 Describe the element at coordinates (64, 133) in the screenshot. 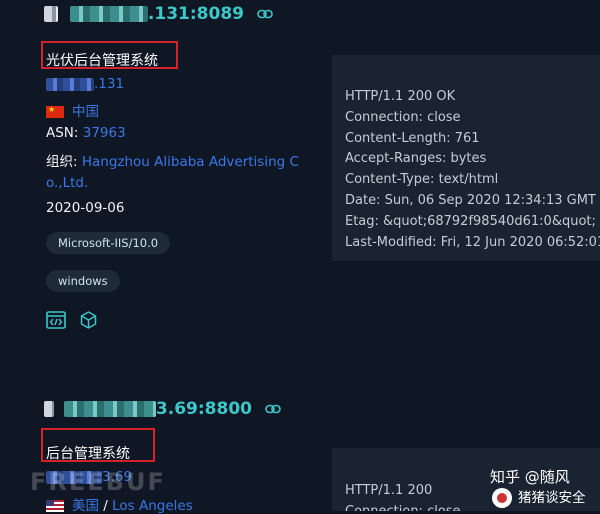

I see `asn-label: ASN:` at that location.